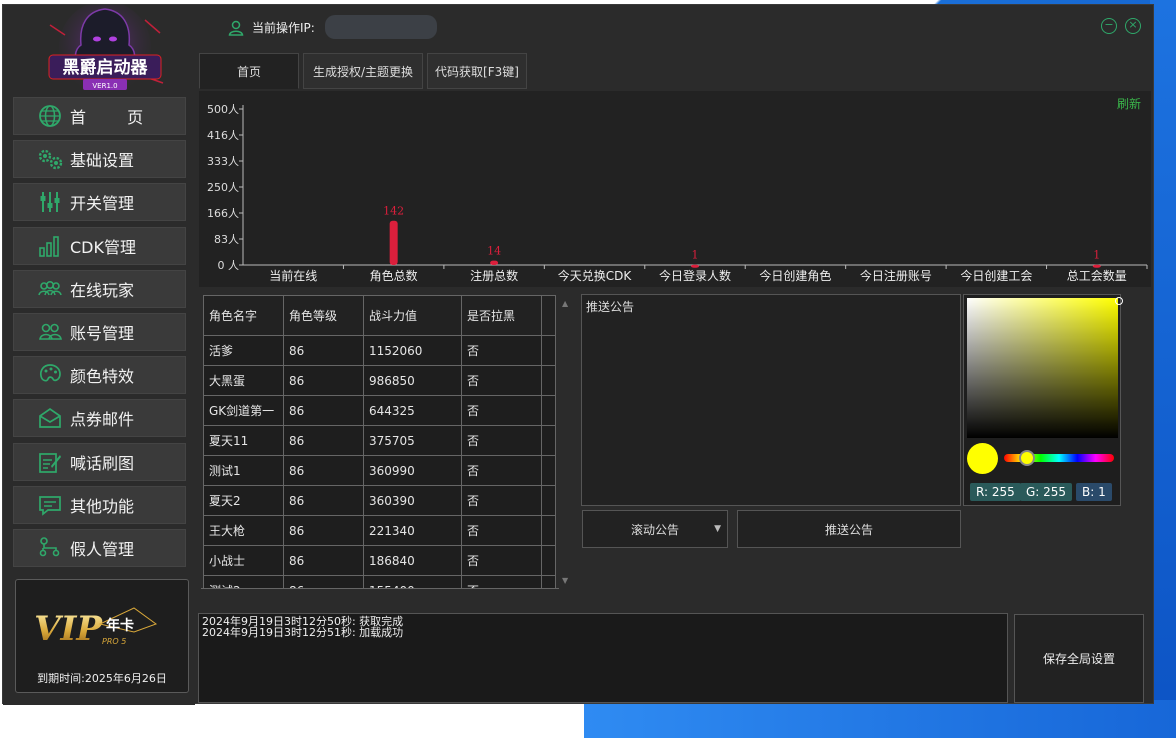 The height and width of the screenshot is (738, 1176). What do you see at coordinates (548, 315) in the screenshot?
I see `column-header-spacer` at bounding box center [548, 315].